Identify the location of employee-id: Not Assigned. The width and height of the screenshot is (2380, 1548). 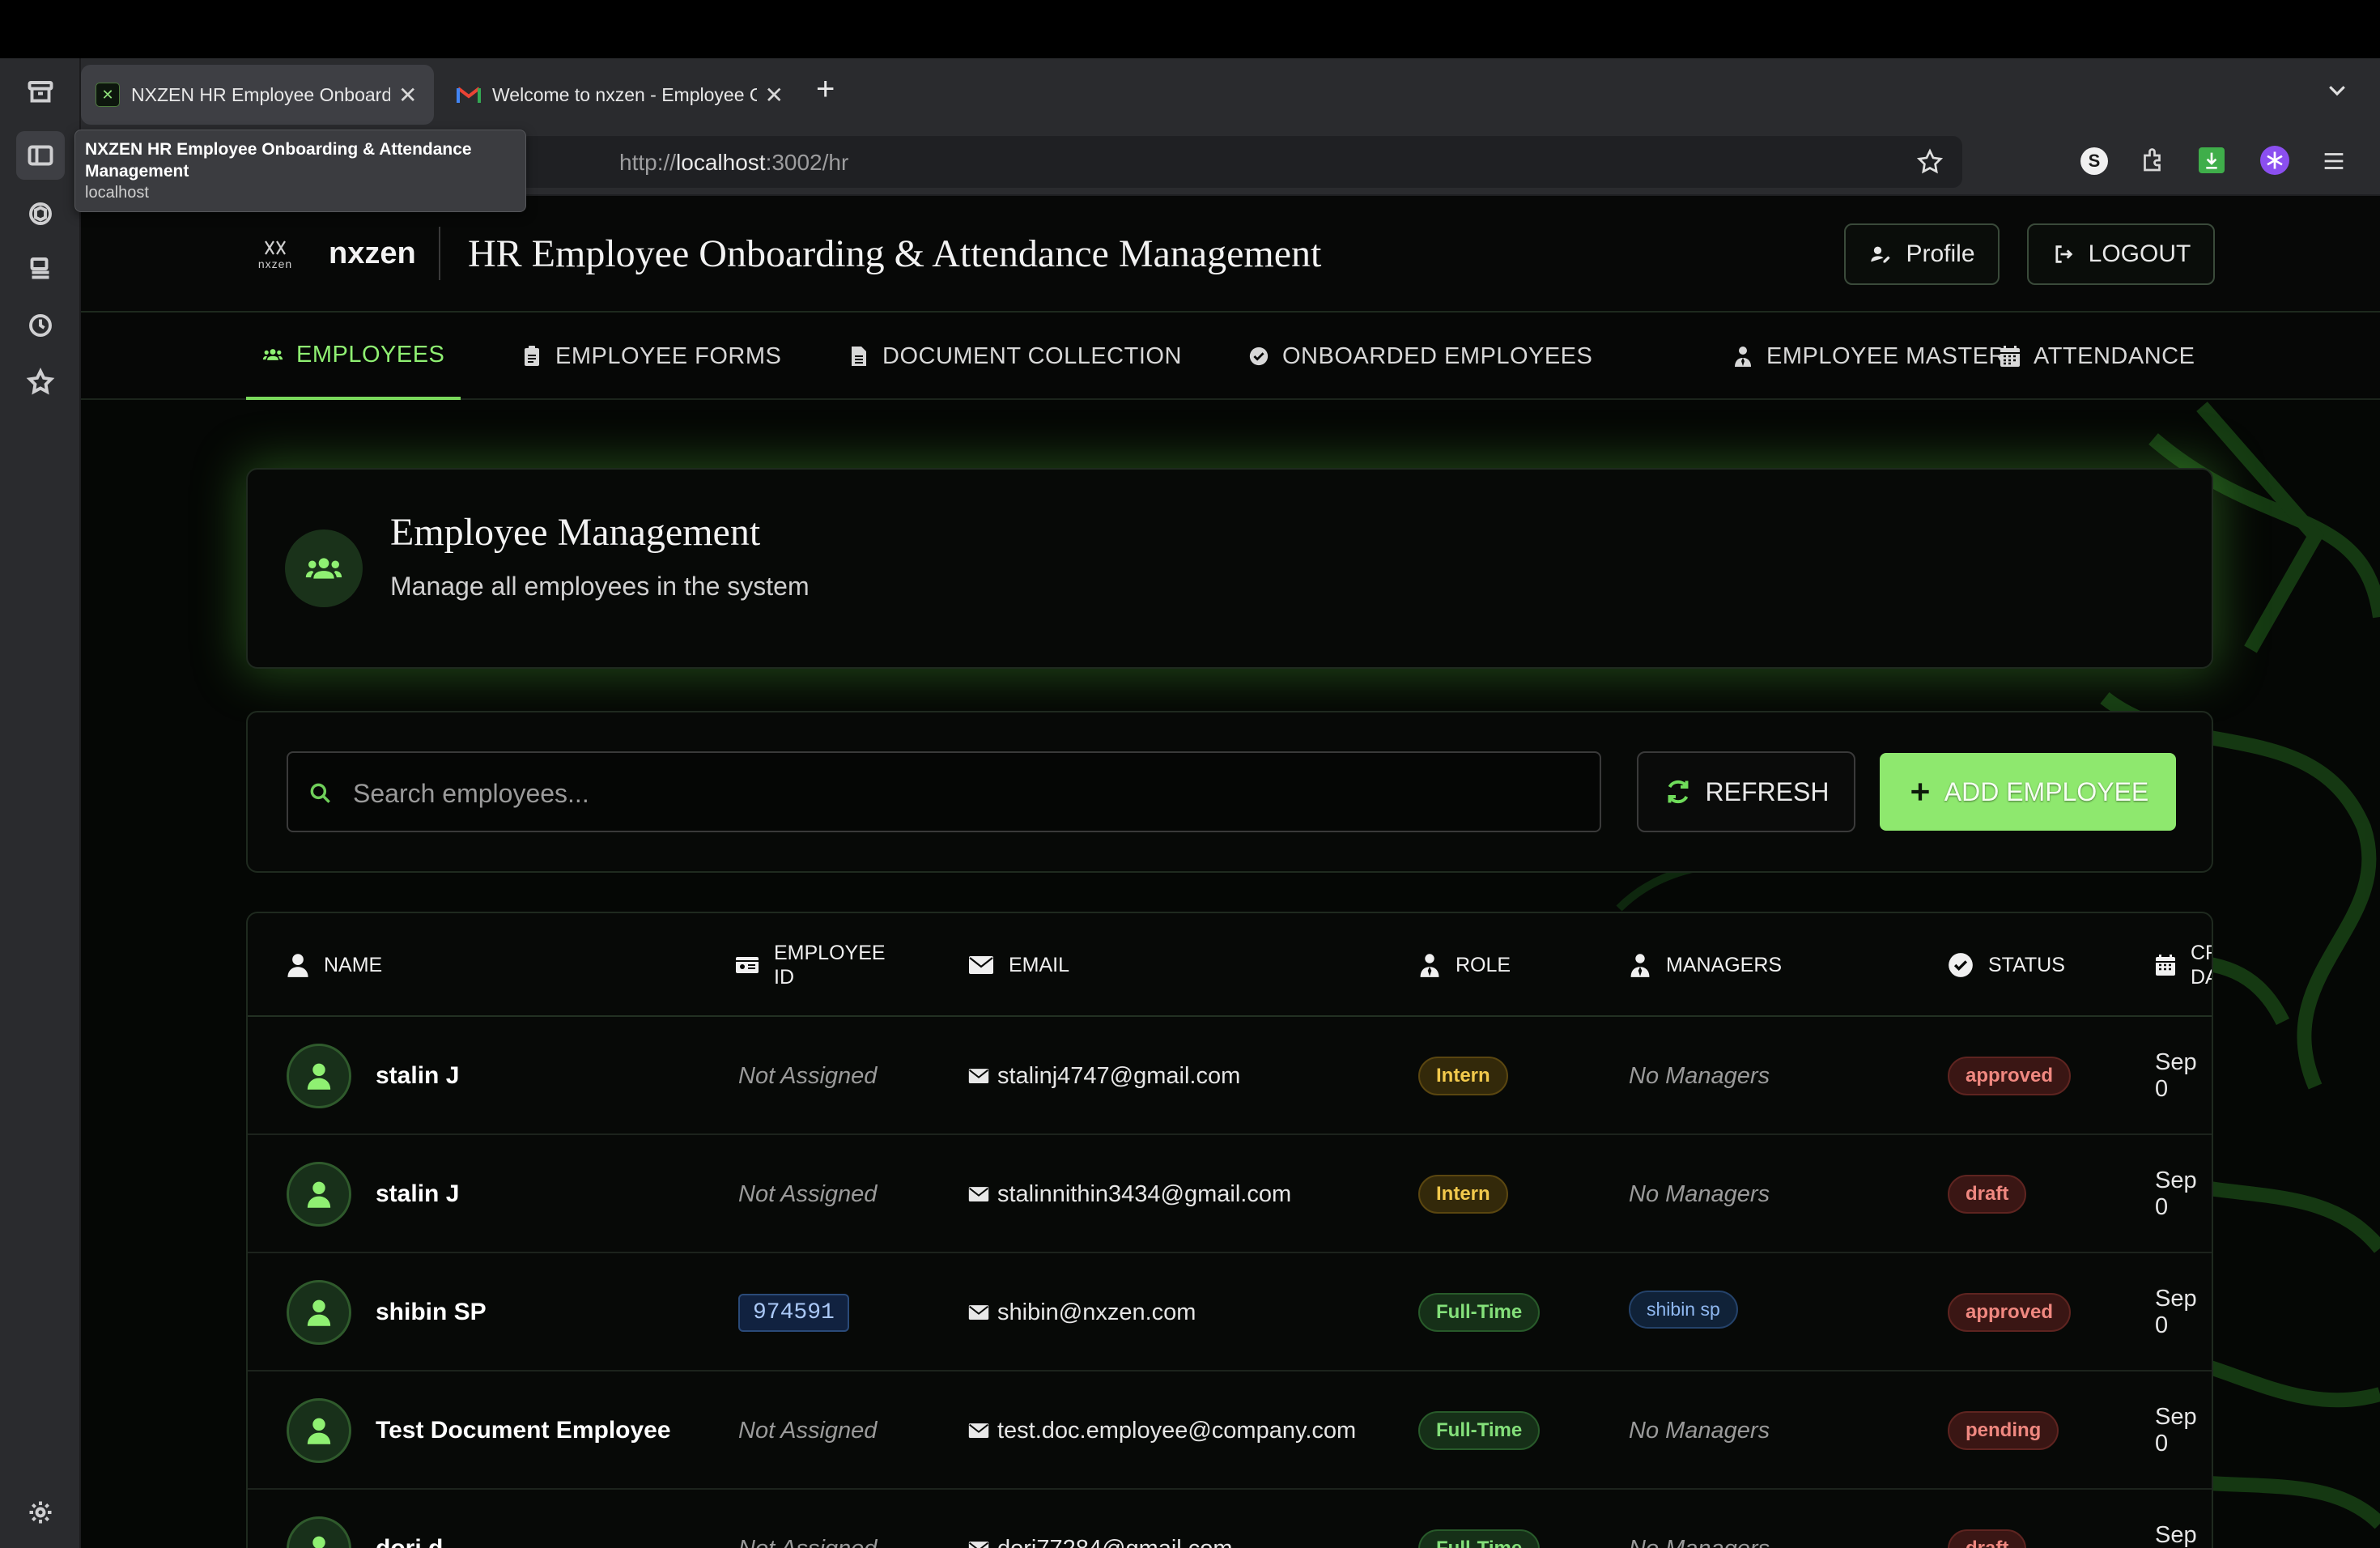
(808, 1193).